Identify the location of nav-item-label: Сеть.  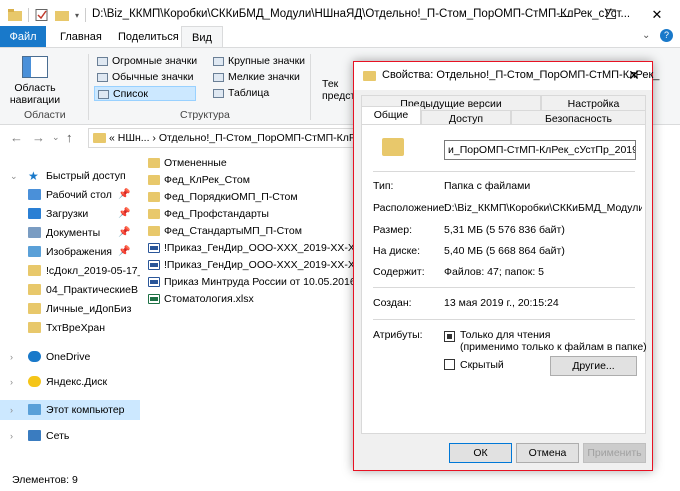
(58, 436).